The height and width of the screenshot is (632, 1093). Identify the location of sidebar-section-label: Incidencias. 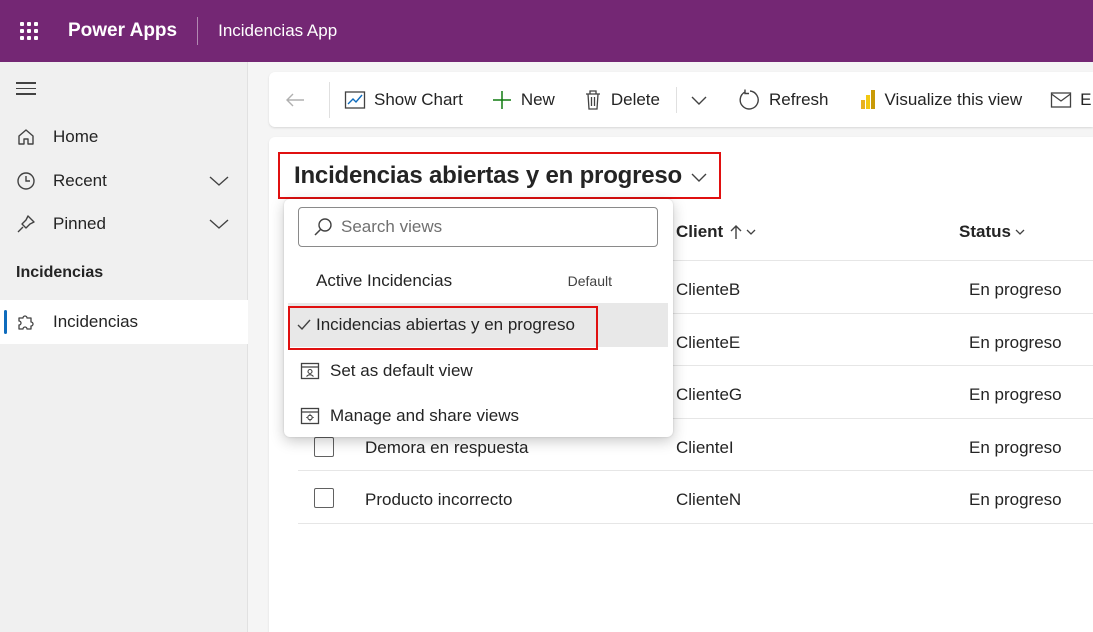
(60, 272).